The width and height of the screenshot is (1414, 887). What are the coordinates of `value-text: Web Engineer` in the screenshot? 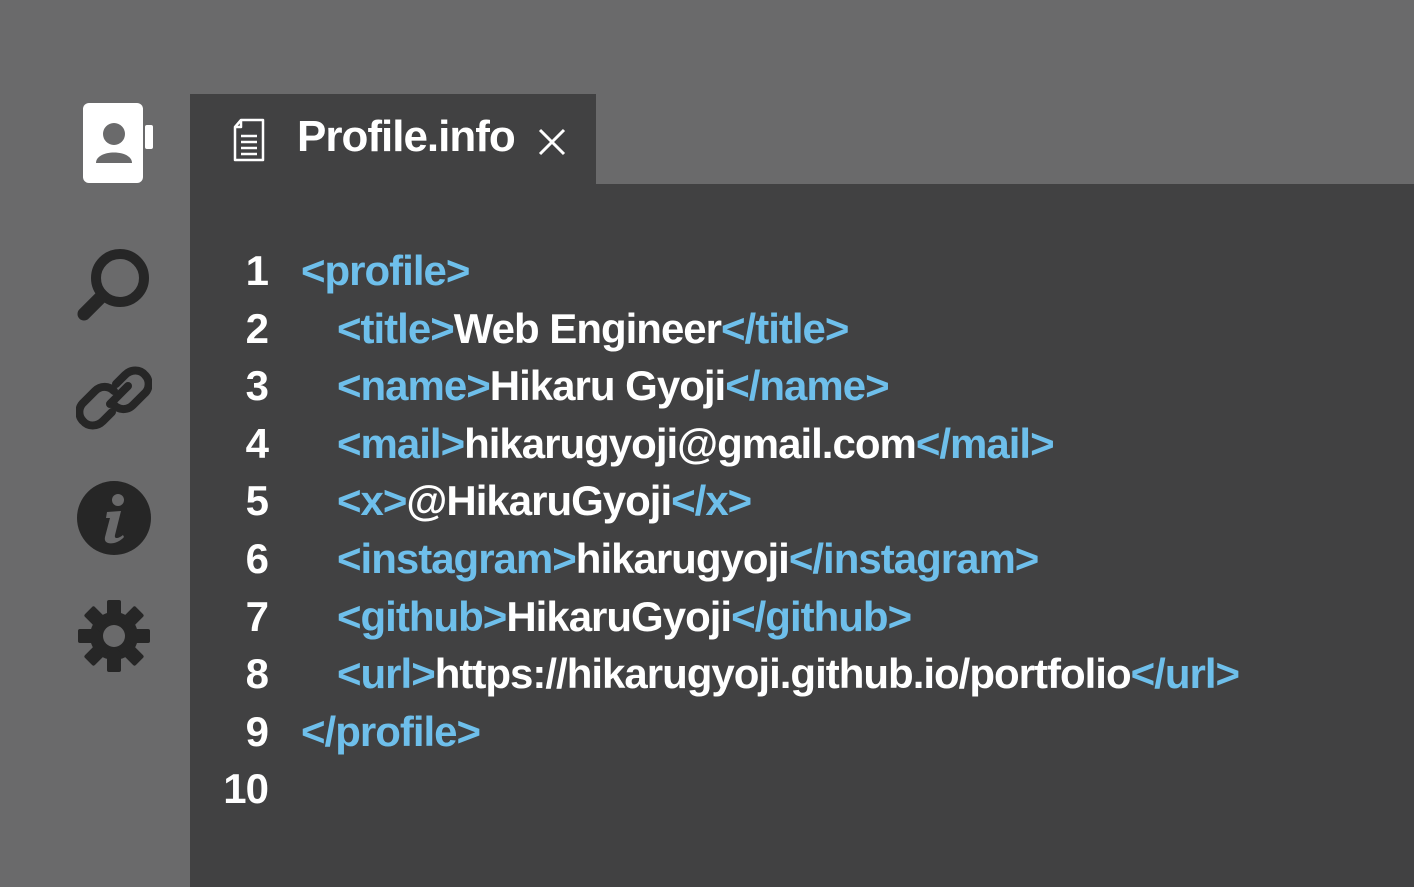 It's located at (587, 328).